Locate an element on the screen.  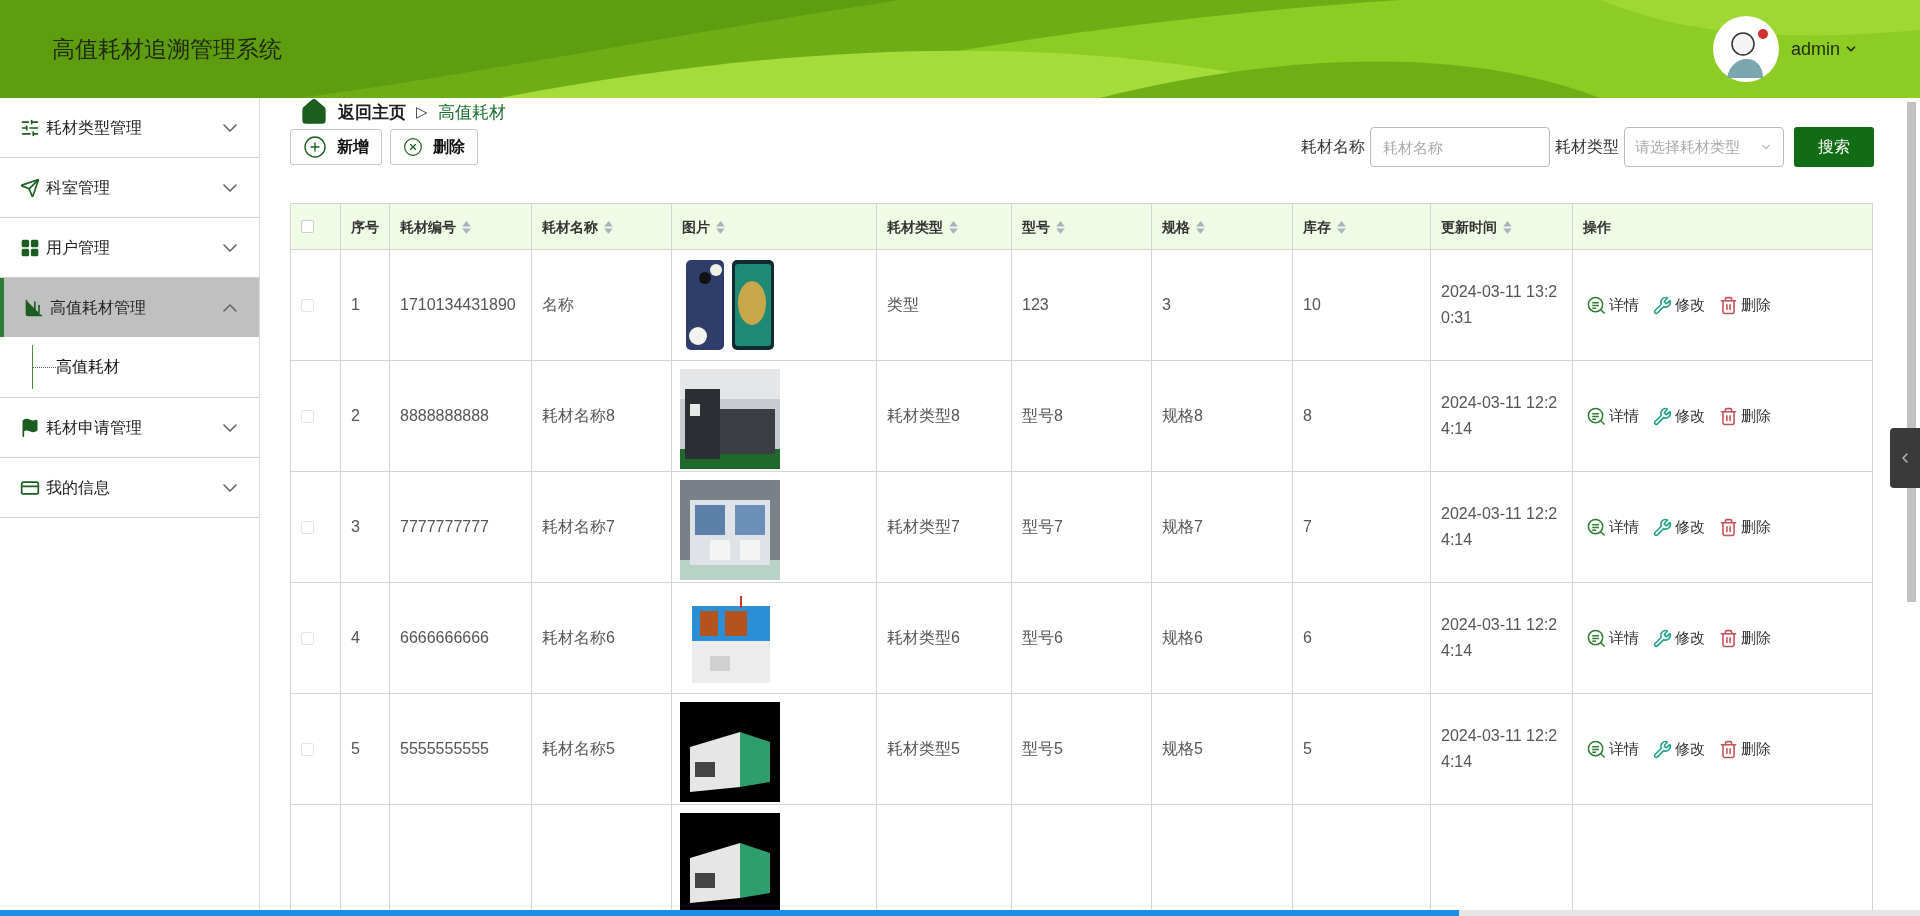
table-cell: 规格7 is located at coordinates (1182, 526).